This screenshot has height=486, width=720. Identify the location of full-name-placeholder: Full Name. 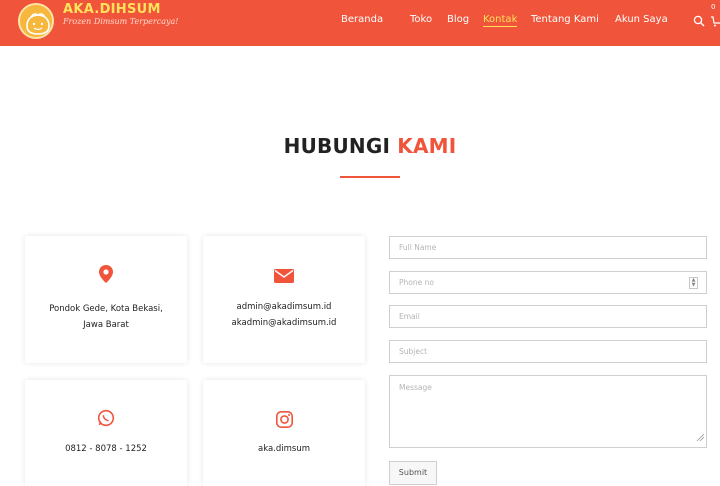
(418, 247).